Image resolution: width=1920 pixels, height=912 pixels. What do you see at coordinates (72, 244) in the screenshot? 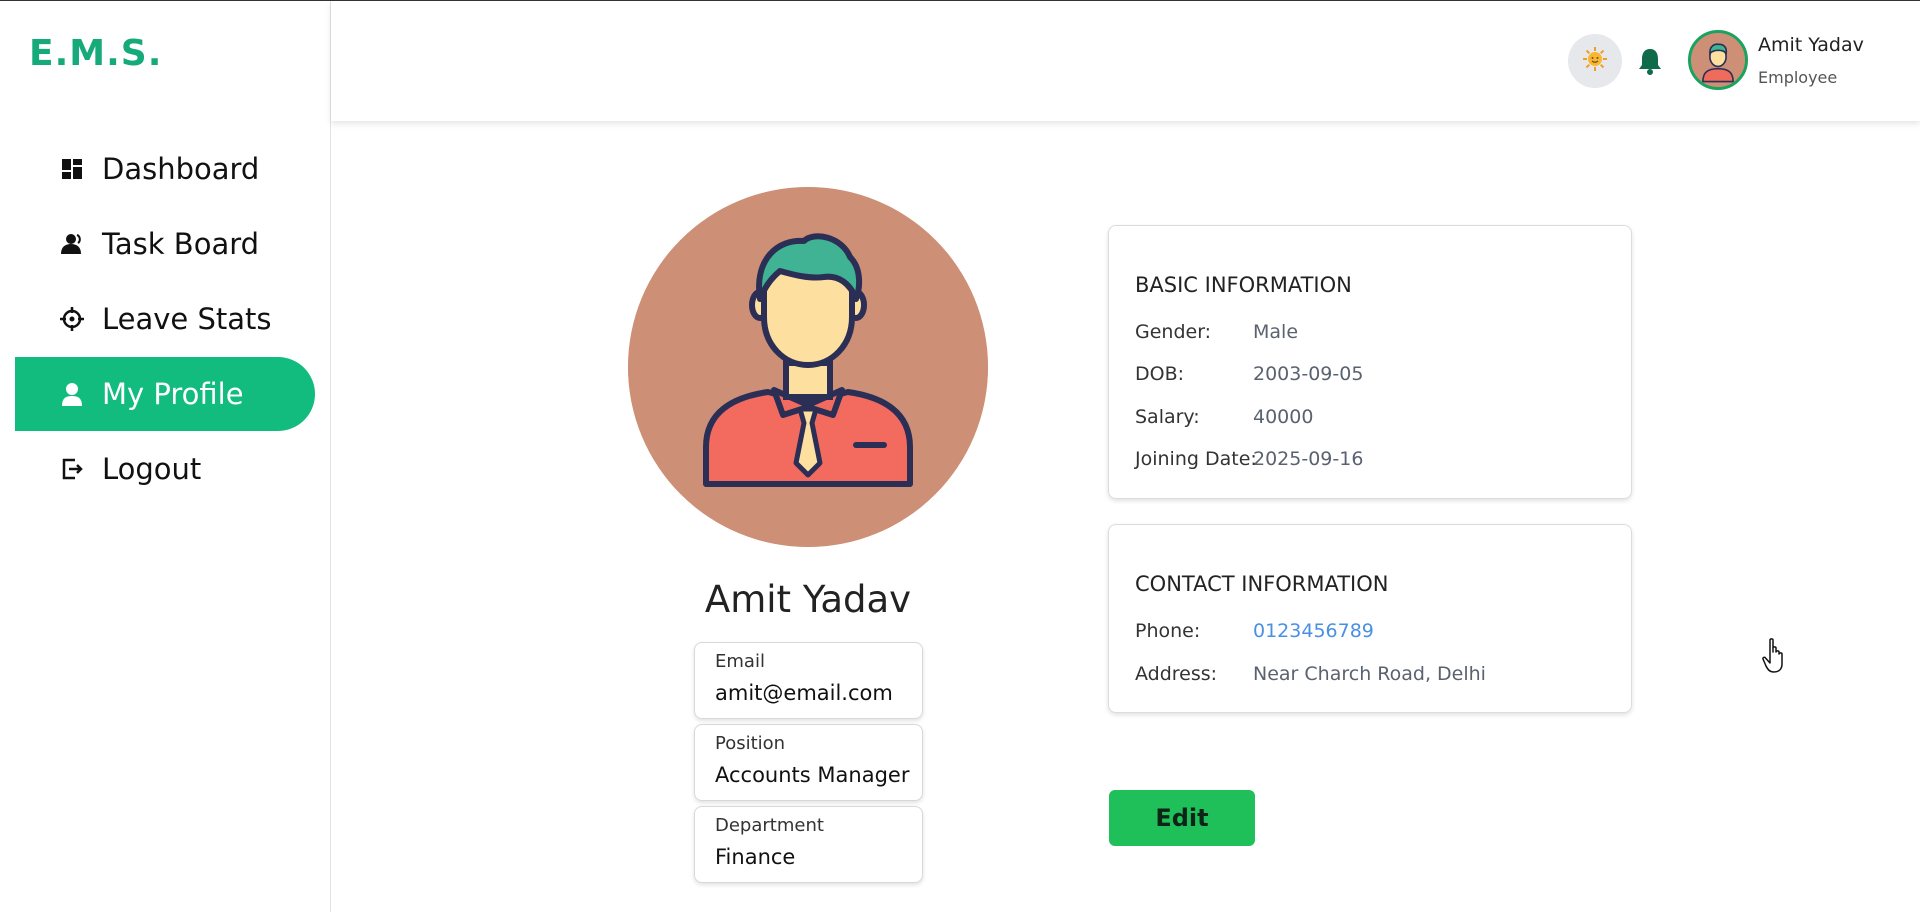
I see `users-icon` at bounding box center [72, 244].